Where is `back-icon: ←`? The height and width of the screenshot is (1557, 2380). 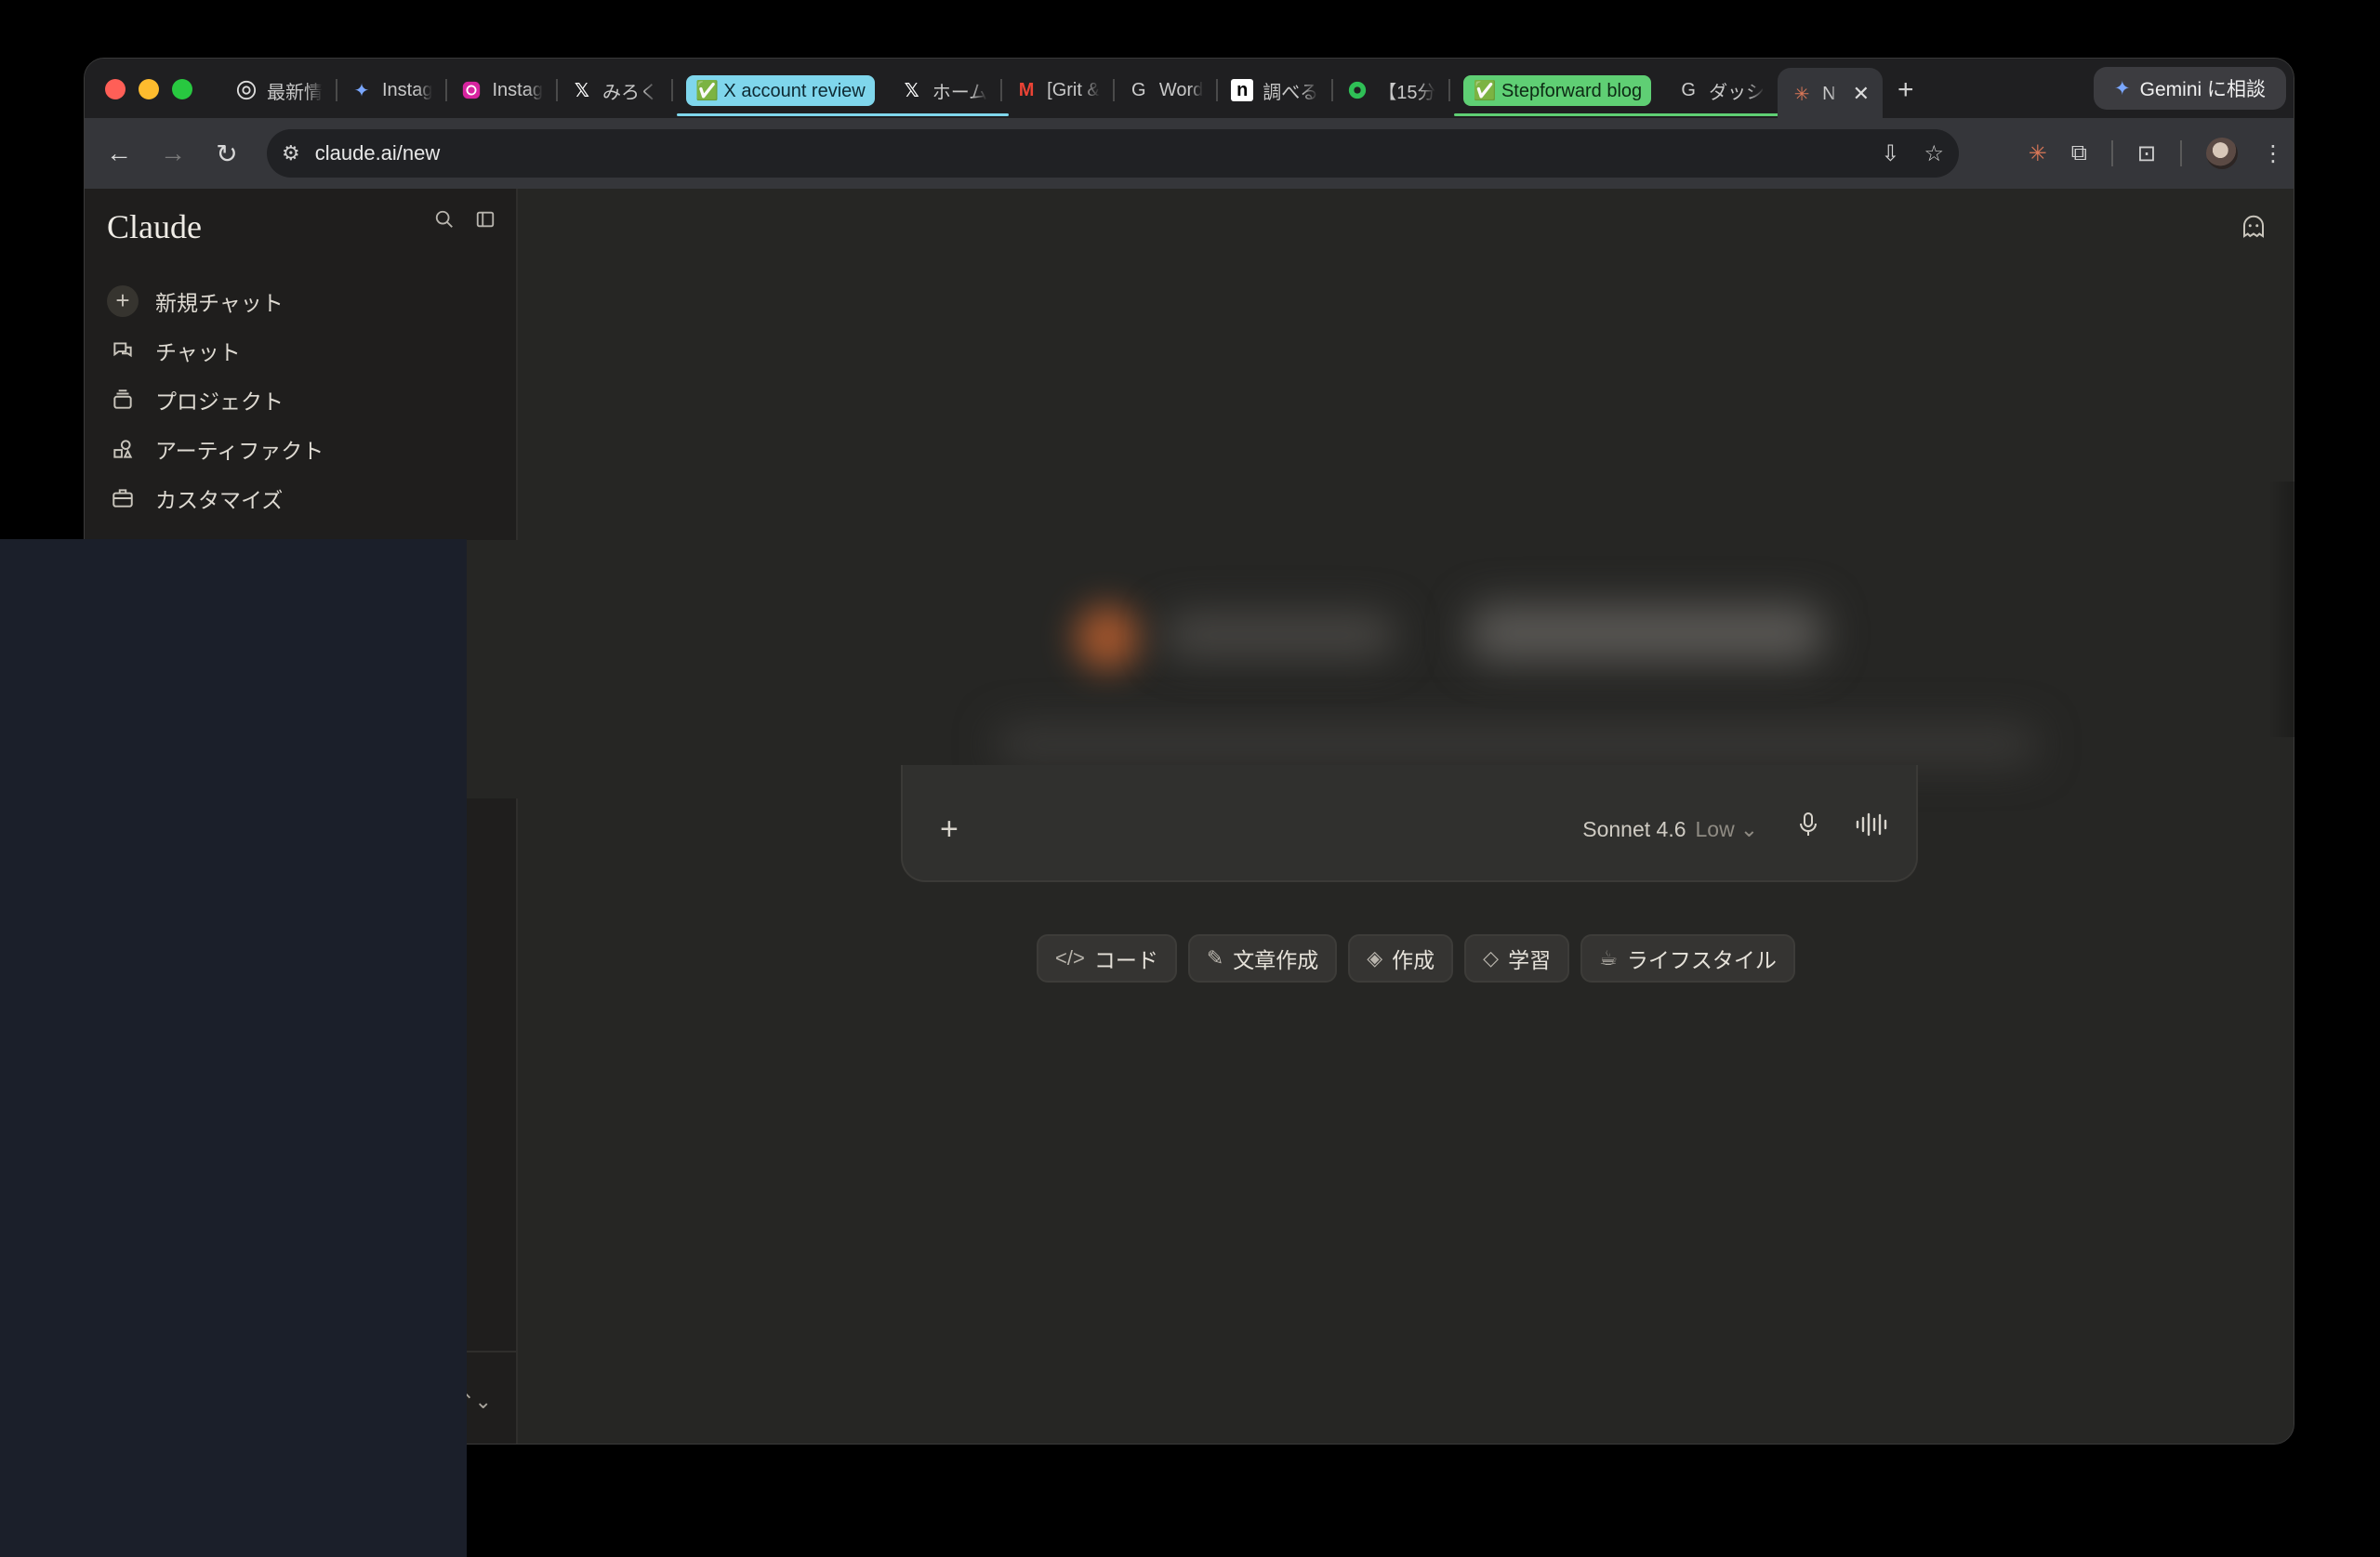
back-icon: ← is located at coordinates (119, 153).